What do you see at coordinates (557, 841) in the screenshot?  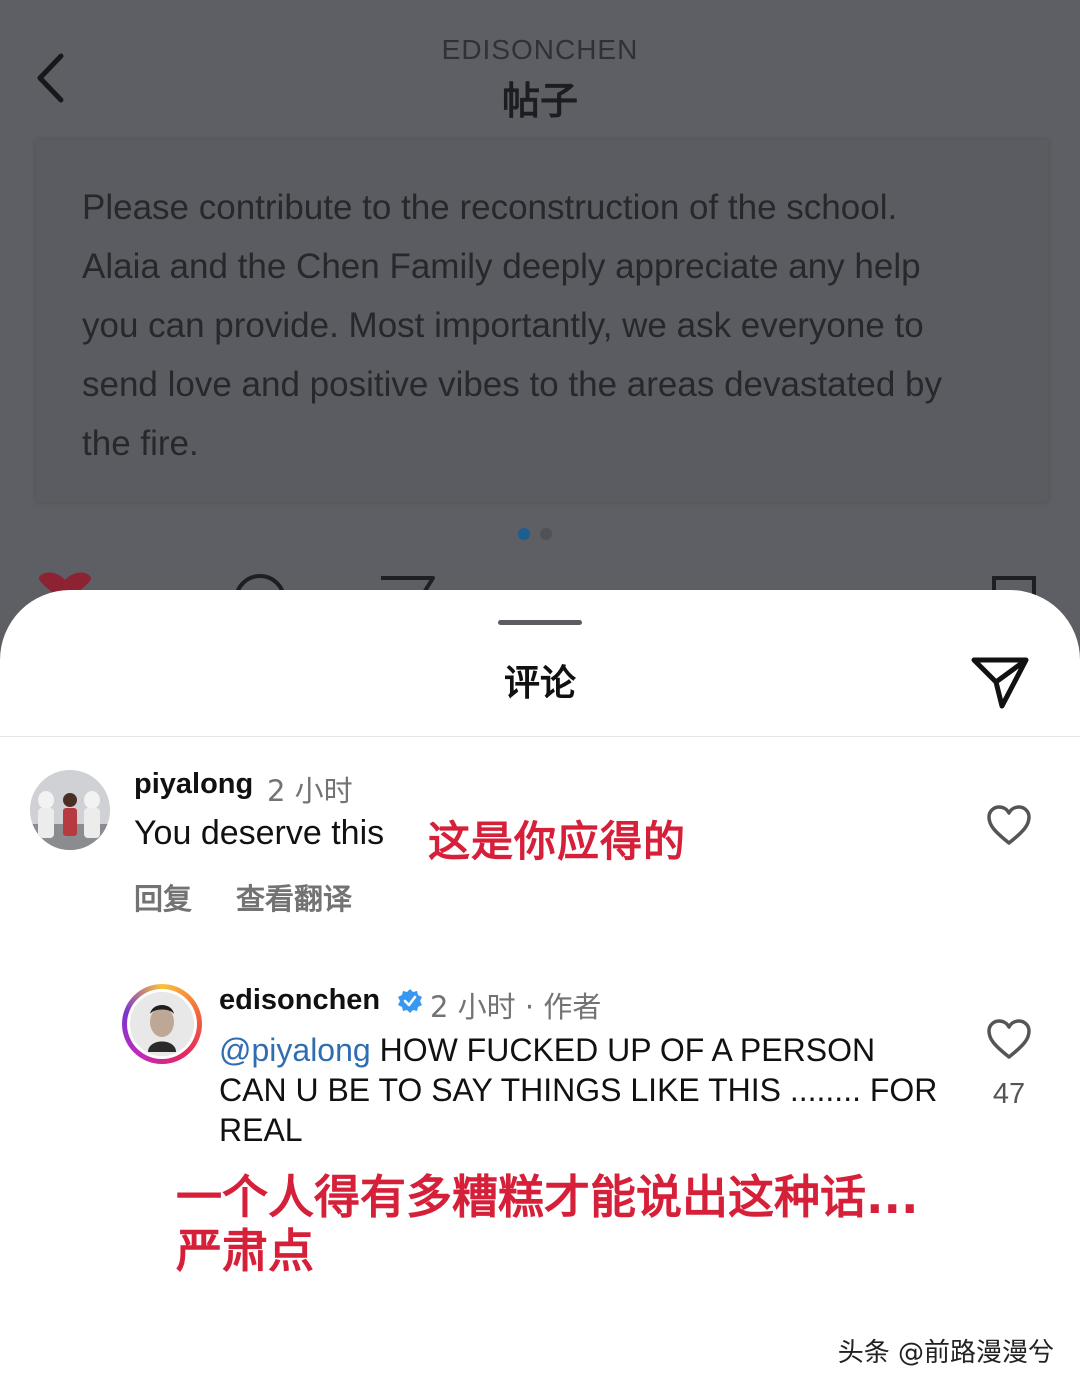 I see `translation-annotation: 这是你应得的` at bounding box center [557, 841].